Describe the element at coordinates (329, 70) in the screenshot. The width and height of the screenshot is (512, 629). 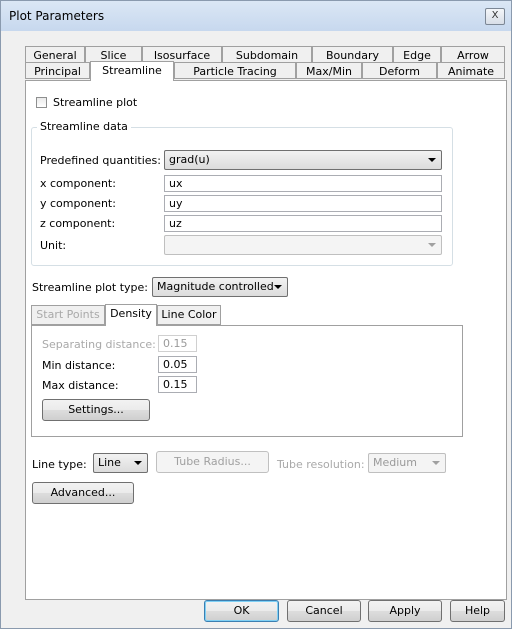
I see `tab-max-min: Max/Min` at that location.